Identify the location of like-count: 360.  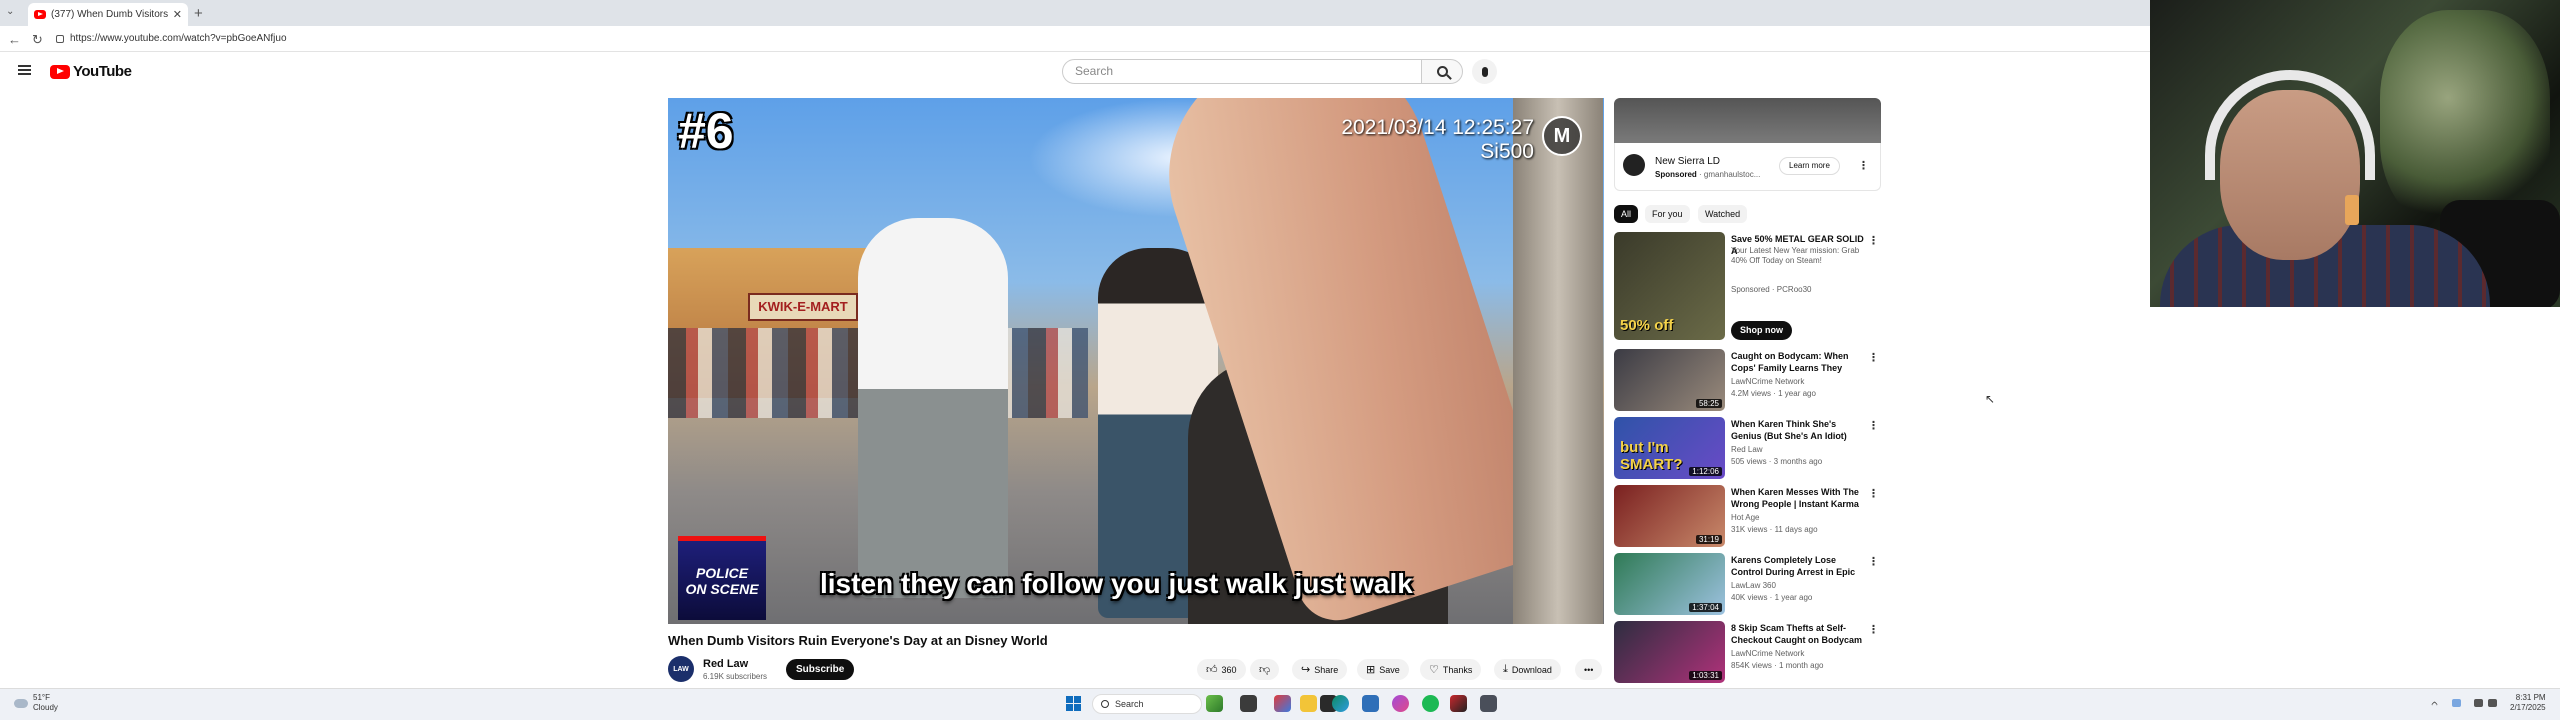
(1229, 669).